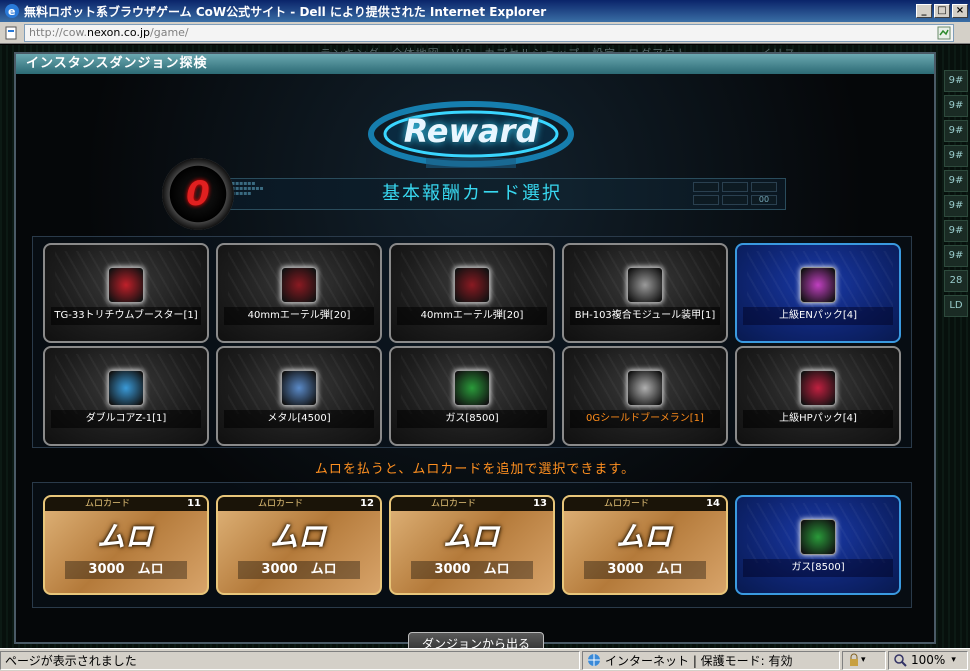  I want to click on muro-card: ムロカード 12 ムロ 3000 ムロ, so click(299, 545).